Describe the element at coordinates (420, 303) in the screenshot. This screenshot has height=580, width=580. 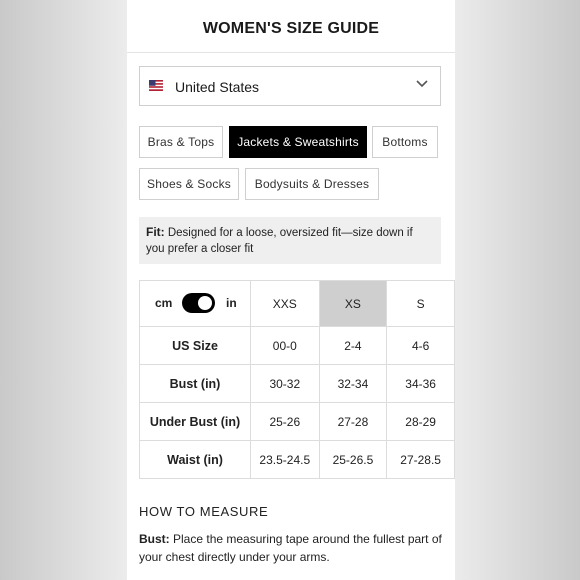
I see `column-s: S` at that location.